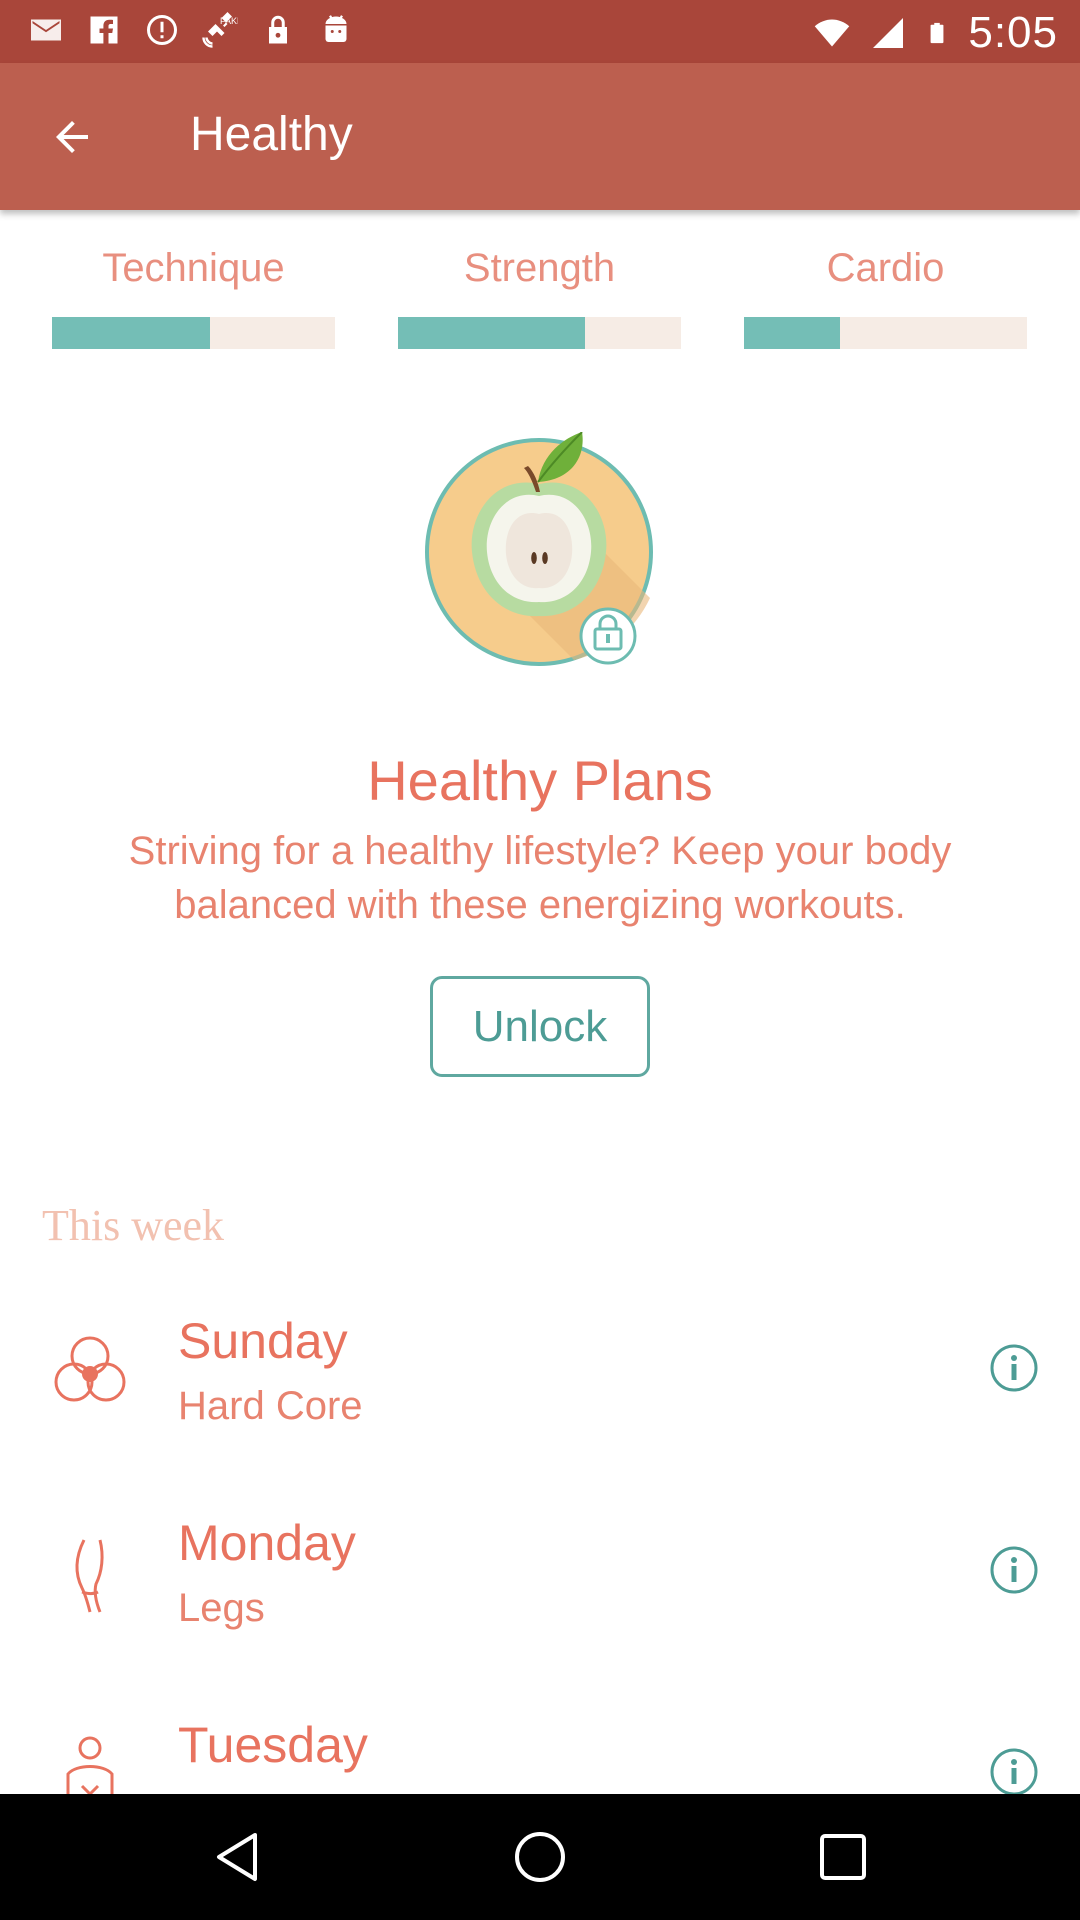  I want to click on unlock-button: Unlock, so click(540, 1026).